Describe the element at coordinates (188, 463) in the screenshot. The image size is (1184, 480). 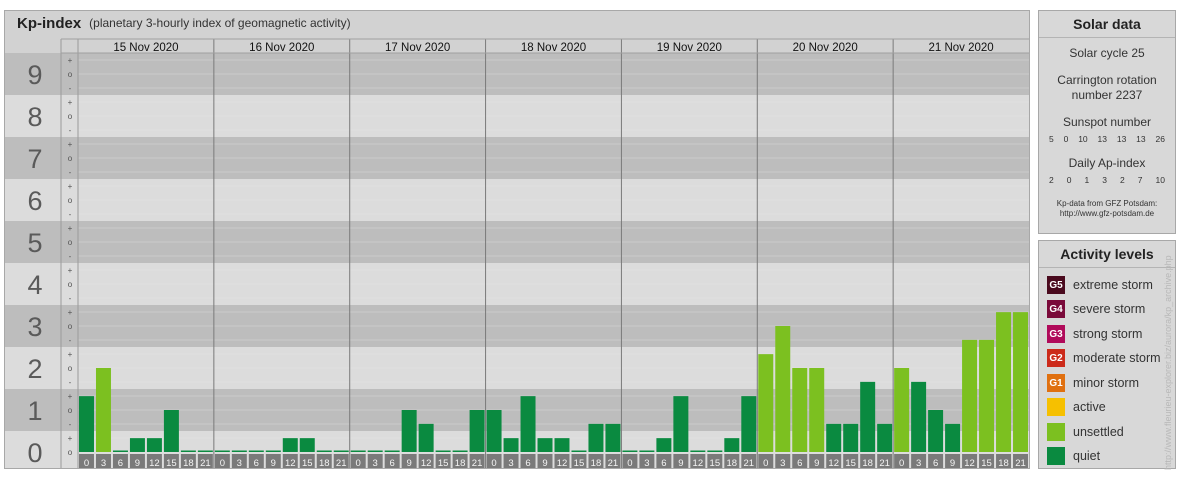
I see `interval-start-label: 18` at that location.